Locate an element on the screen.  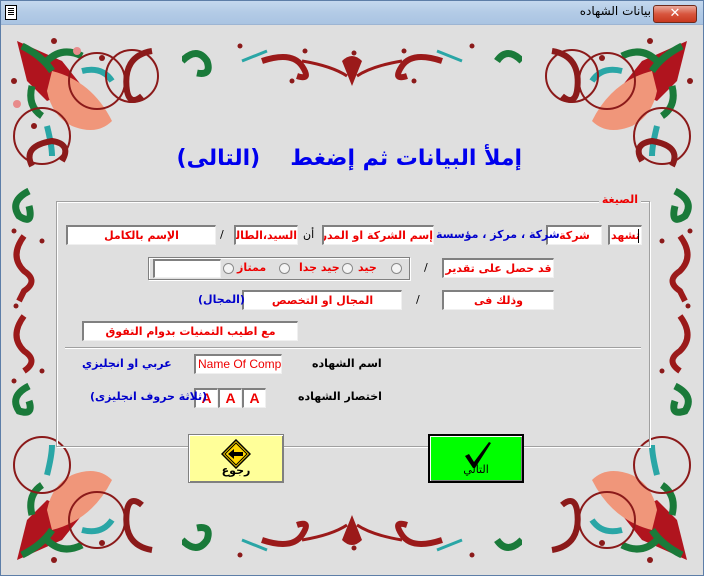
ornament-corner-top-right-icon is located at coordinates (619, 103).